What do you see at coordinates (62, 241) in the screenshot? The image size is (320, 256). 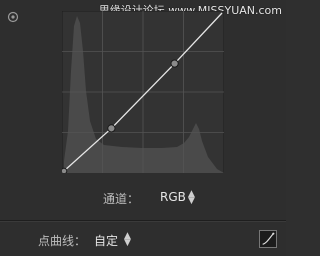 I see `point-curve-label: 点曲线：` at bounding box center [62, 241].